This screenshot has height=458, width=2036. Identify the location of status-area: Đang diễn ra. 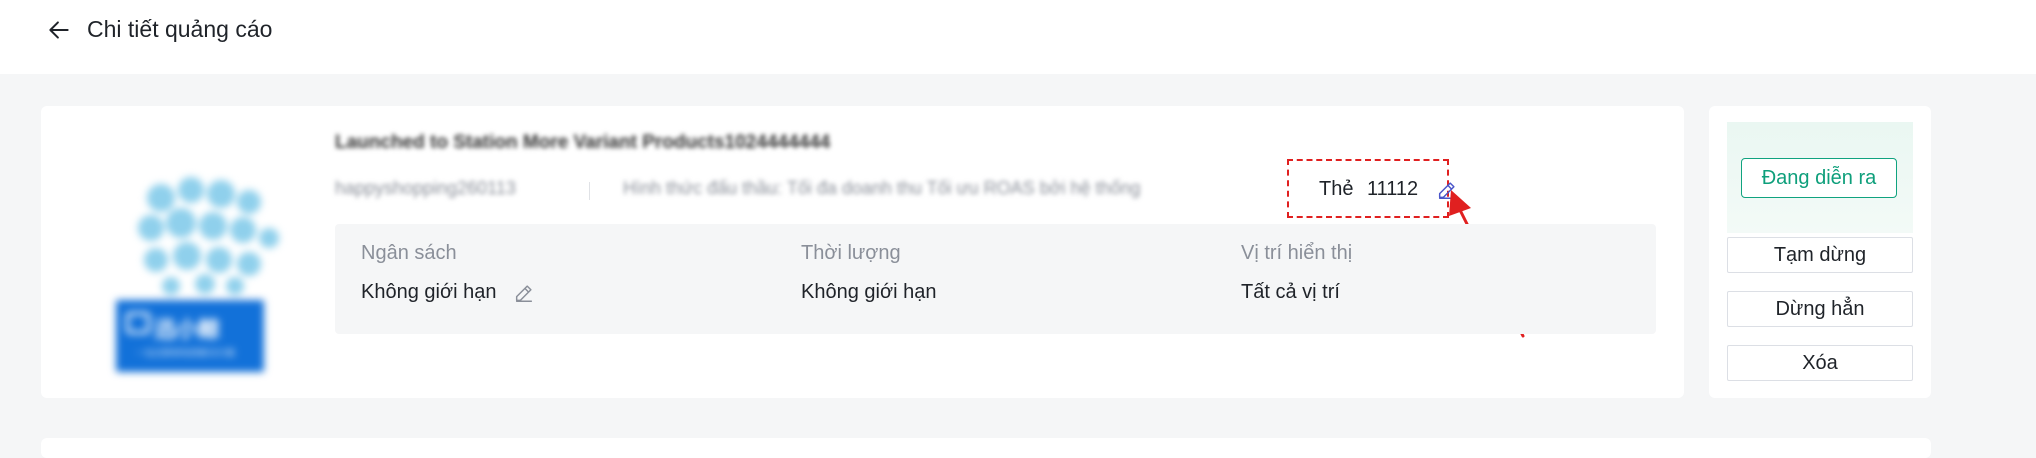
(1820, 177).